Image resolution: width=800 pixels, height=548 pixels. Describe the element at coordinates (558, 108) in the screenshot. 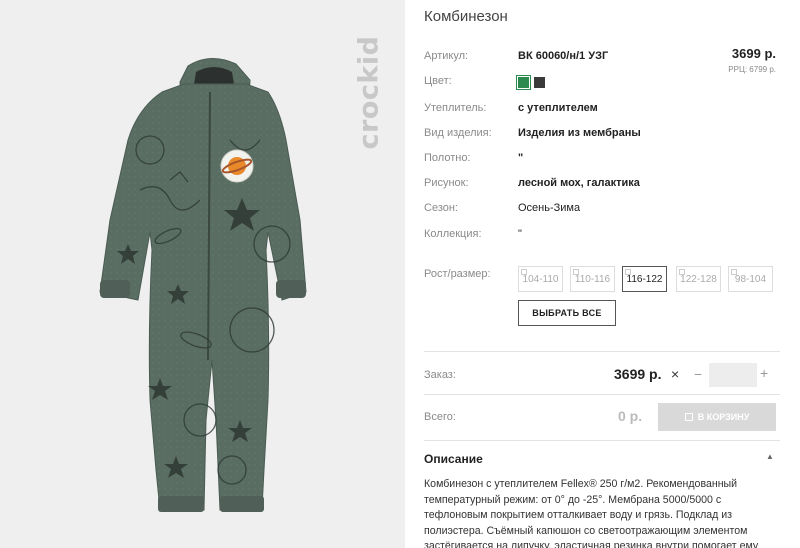

I see `attr-value: с утеплителем` at that location.